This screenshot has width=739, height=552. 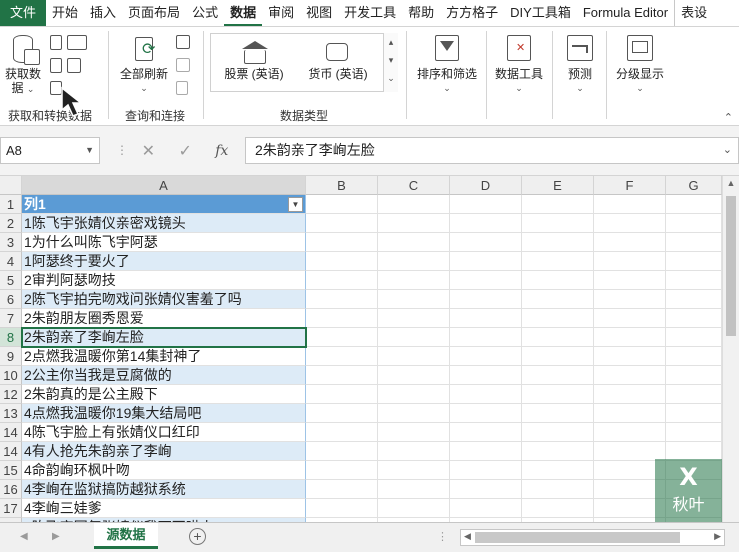 What do you see at coordinates (23, 13) in the screenshot?
I see `menu-tab-0: 文件` at bounding box center [23, 13].